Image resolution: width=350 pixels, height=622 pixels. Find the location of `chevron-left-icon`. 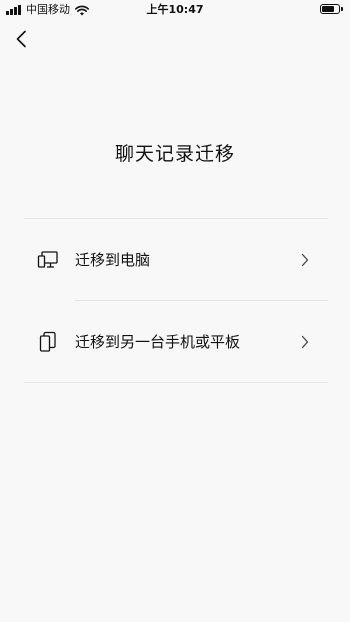

chevron-left-icon is located at coordinates (21, 39).